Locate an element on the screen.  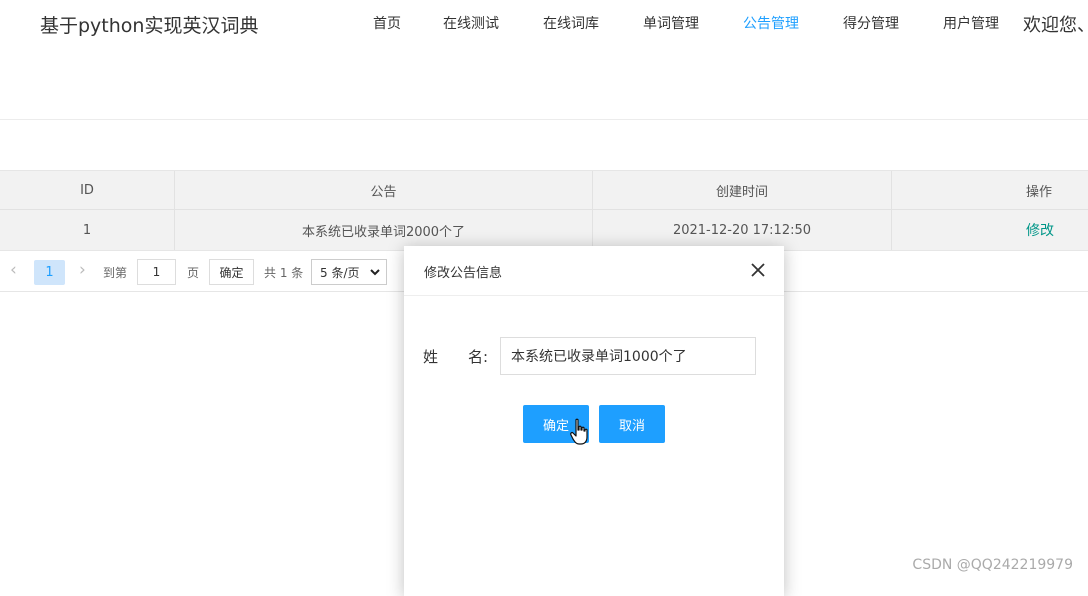
nav-item-home: 首页 is located at coordinates (387, 23).